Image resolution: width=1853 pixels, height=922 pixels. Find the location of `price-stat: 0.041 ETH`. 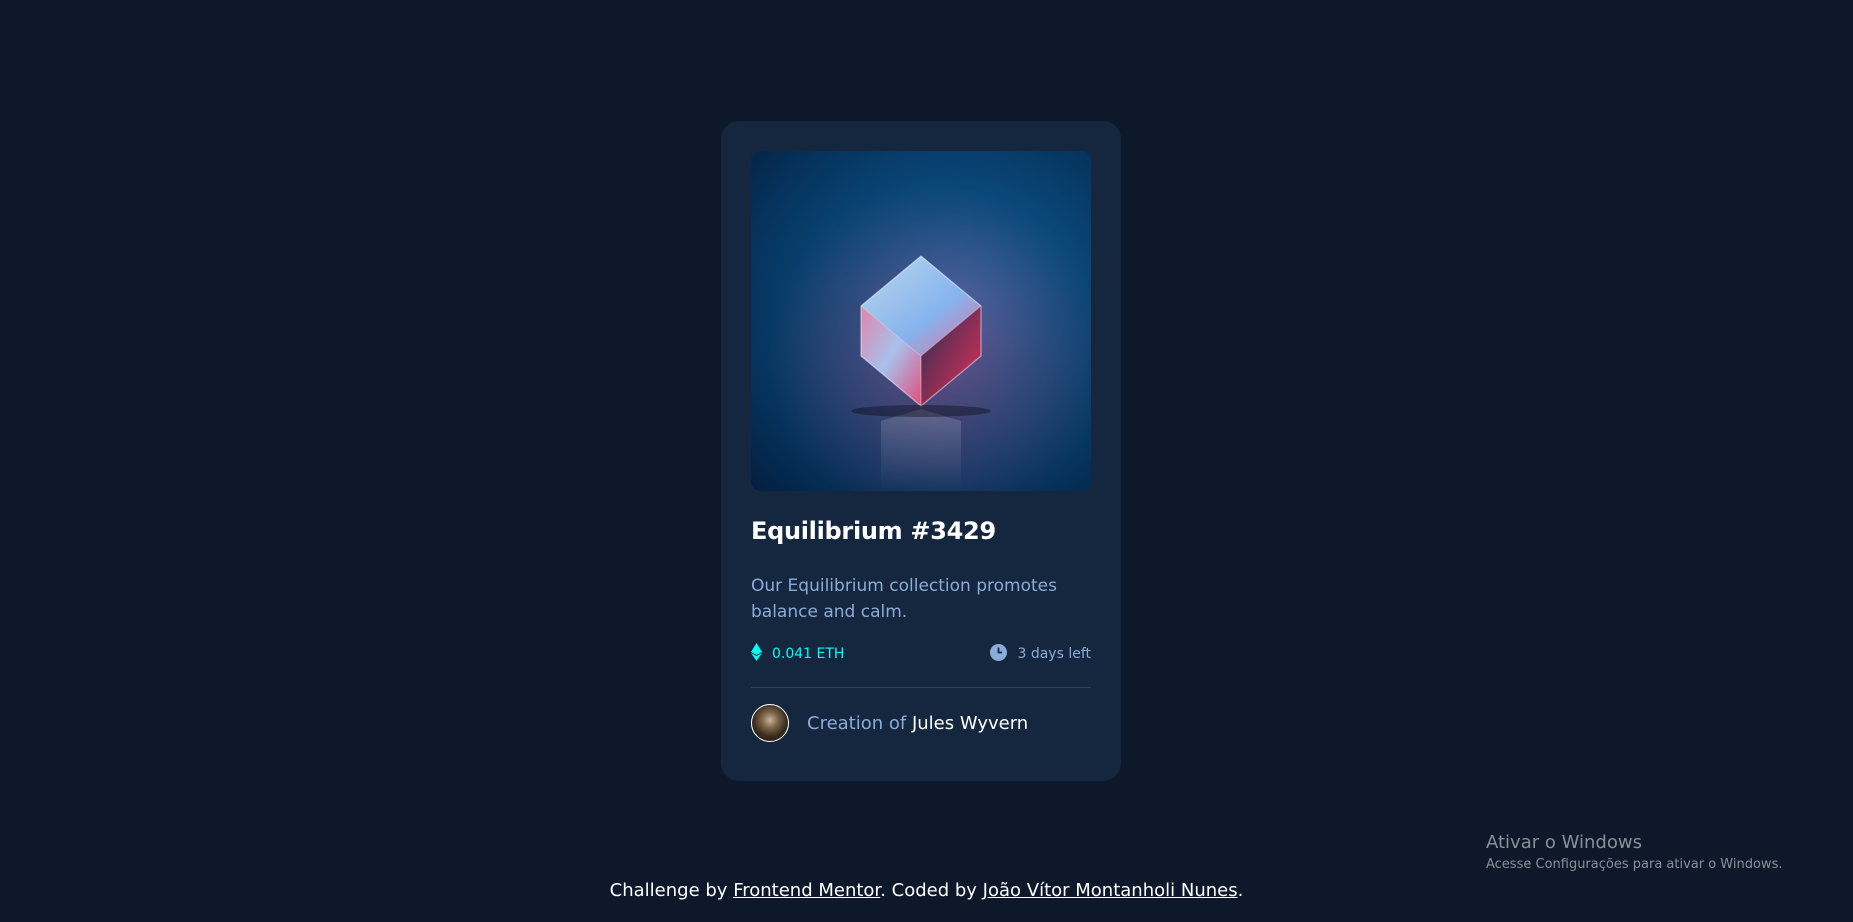

price-stat: 0.041 ETH is located at coordinates (797, 654).